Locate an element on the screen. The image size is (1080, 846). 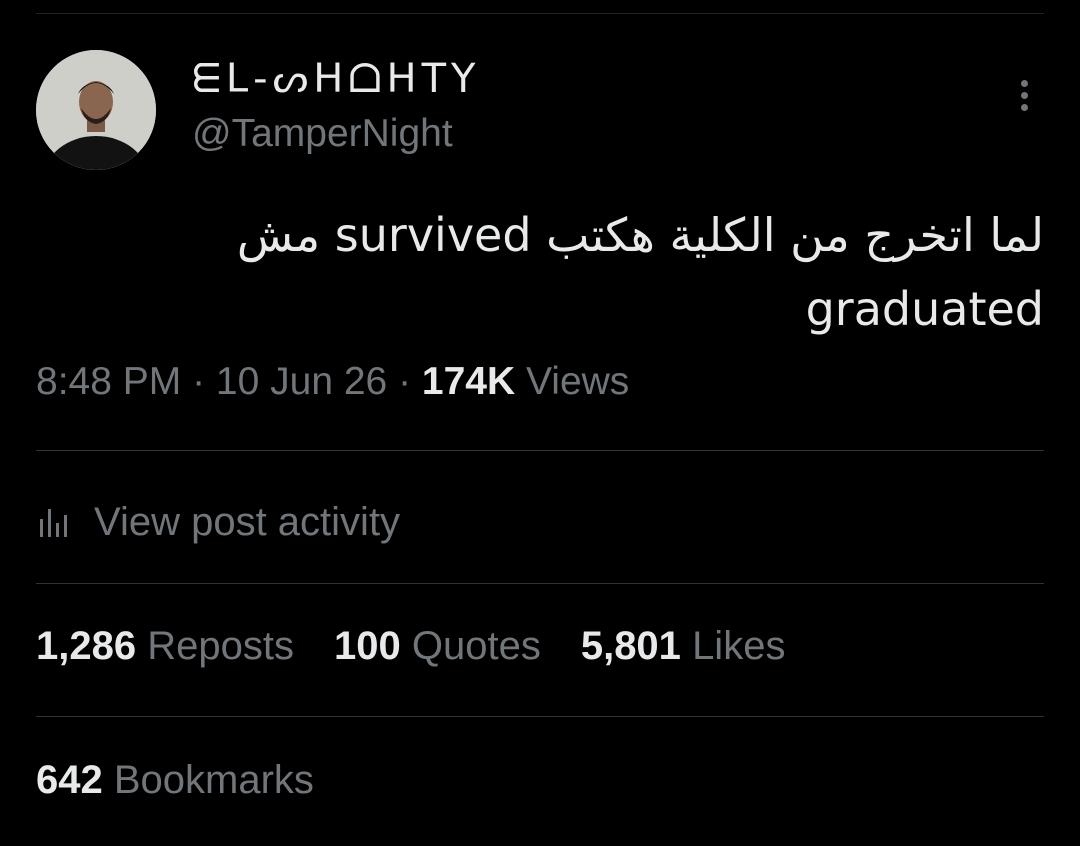
view-post-activity-label: View post activity is located at coordinates (247, 521).